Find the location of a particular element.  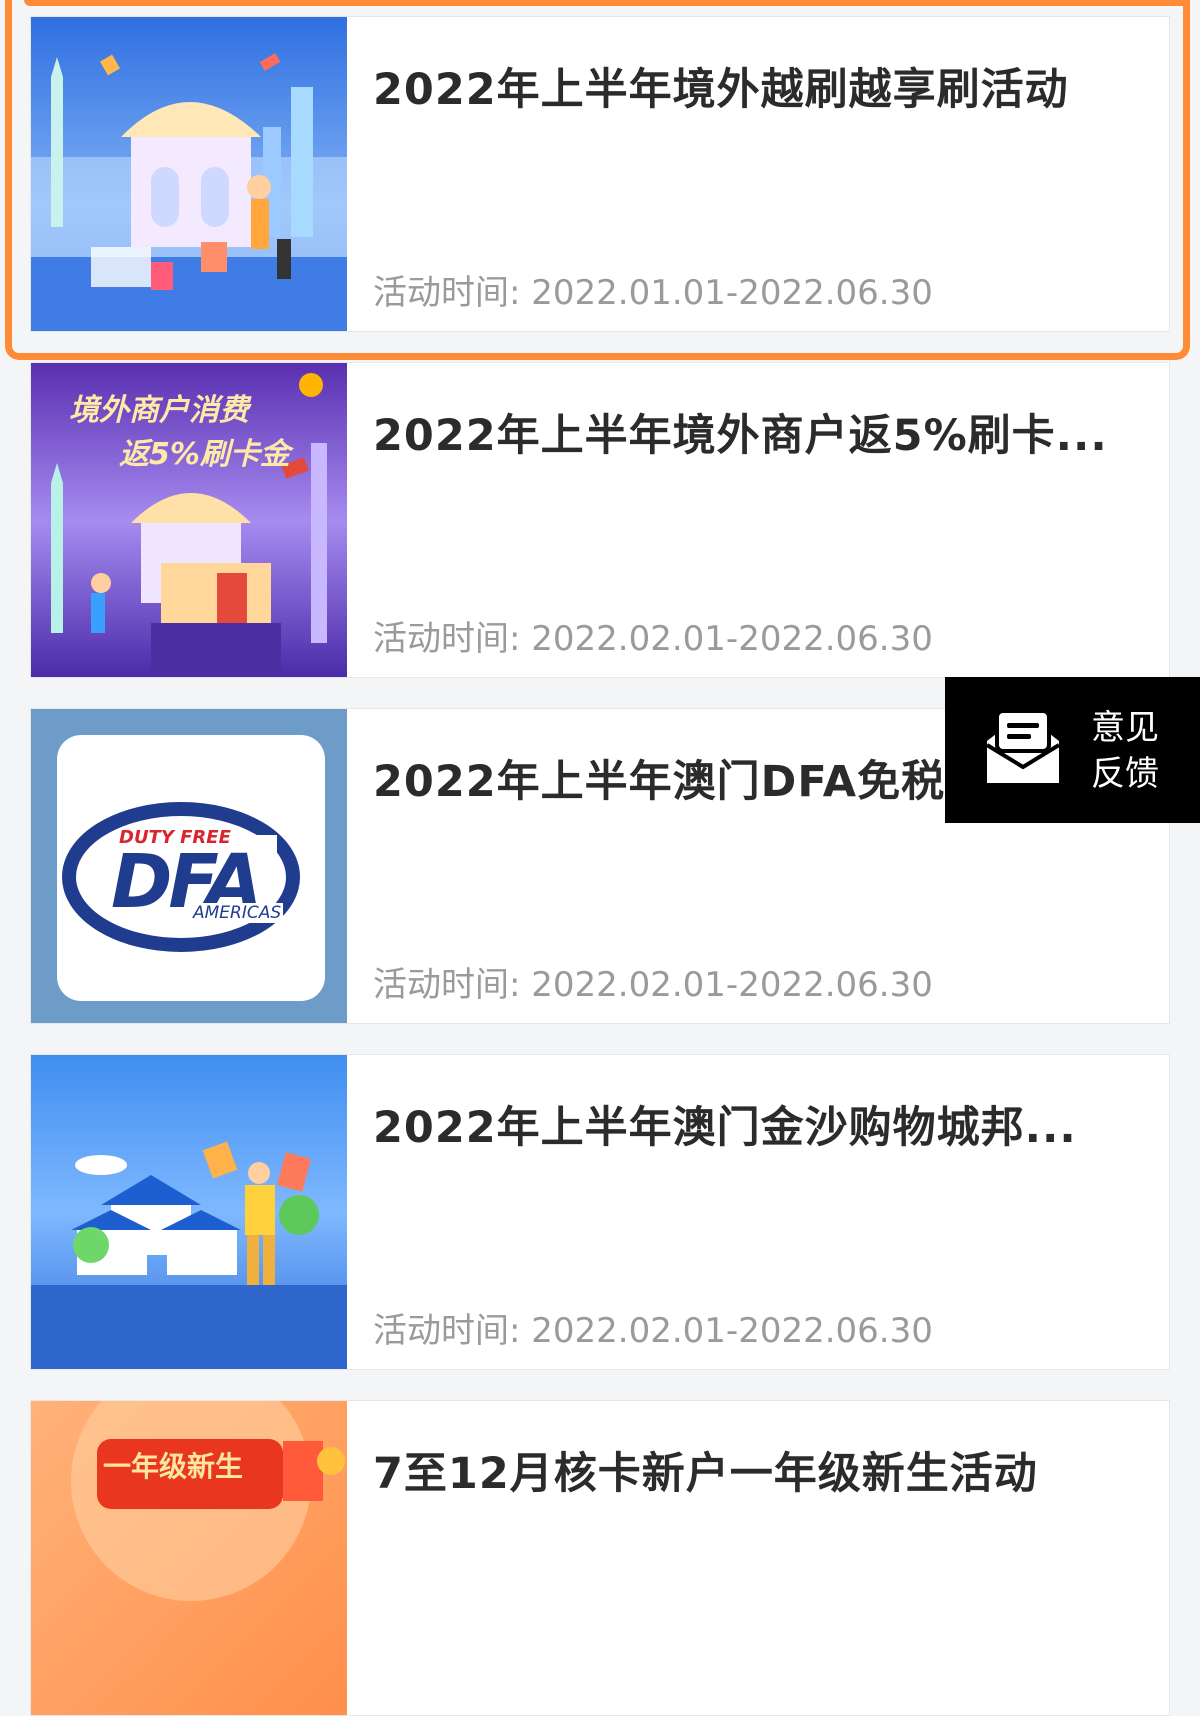

activity-date: 活动时间: 2022.01.01-2022.06.30 is located at coordinates (653, 293).